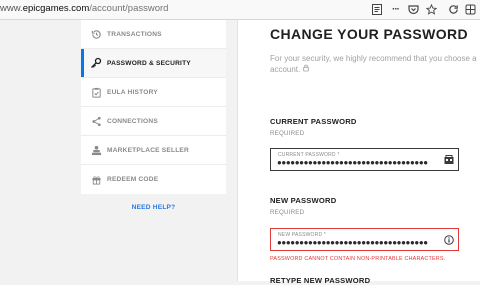 This screenshot has height=285, width=480. What do you see at coordinates (470, 9) in the screenshot?
I see `extension-icon` at bounding box center [470, 9].